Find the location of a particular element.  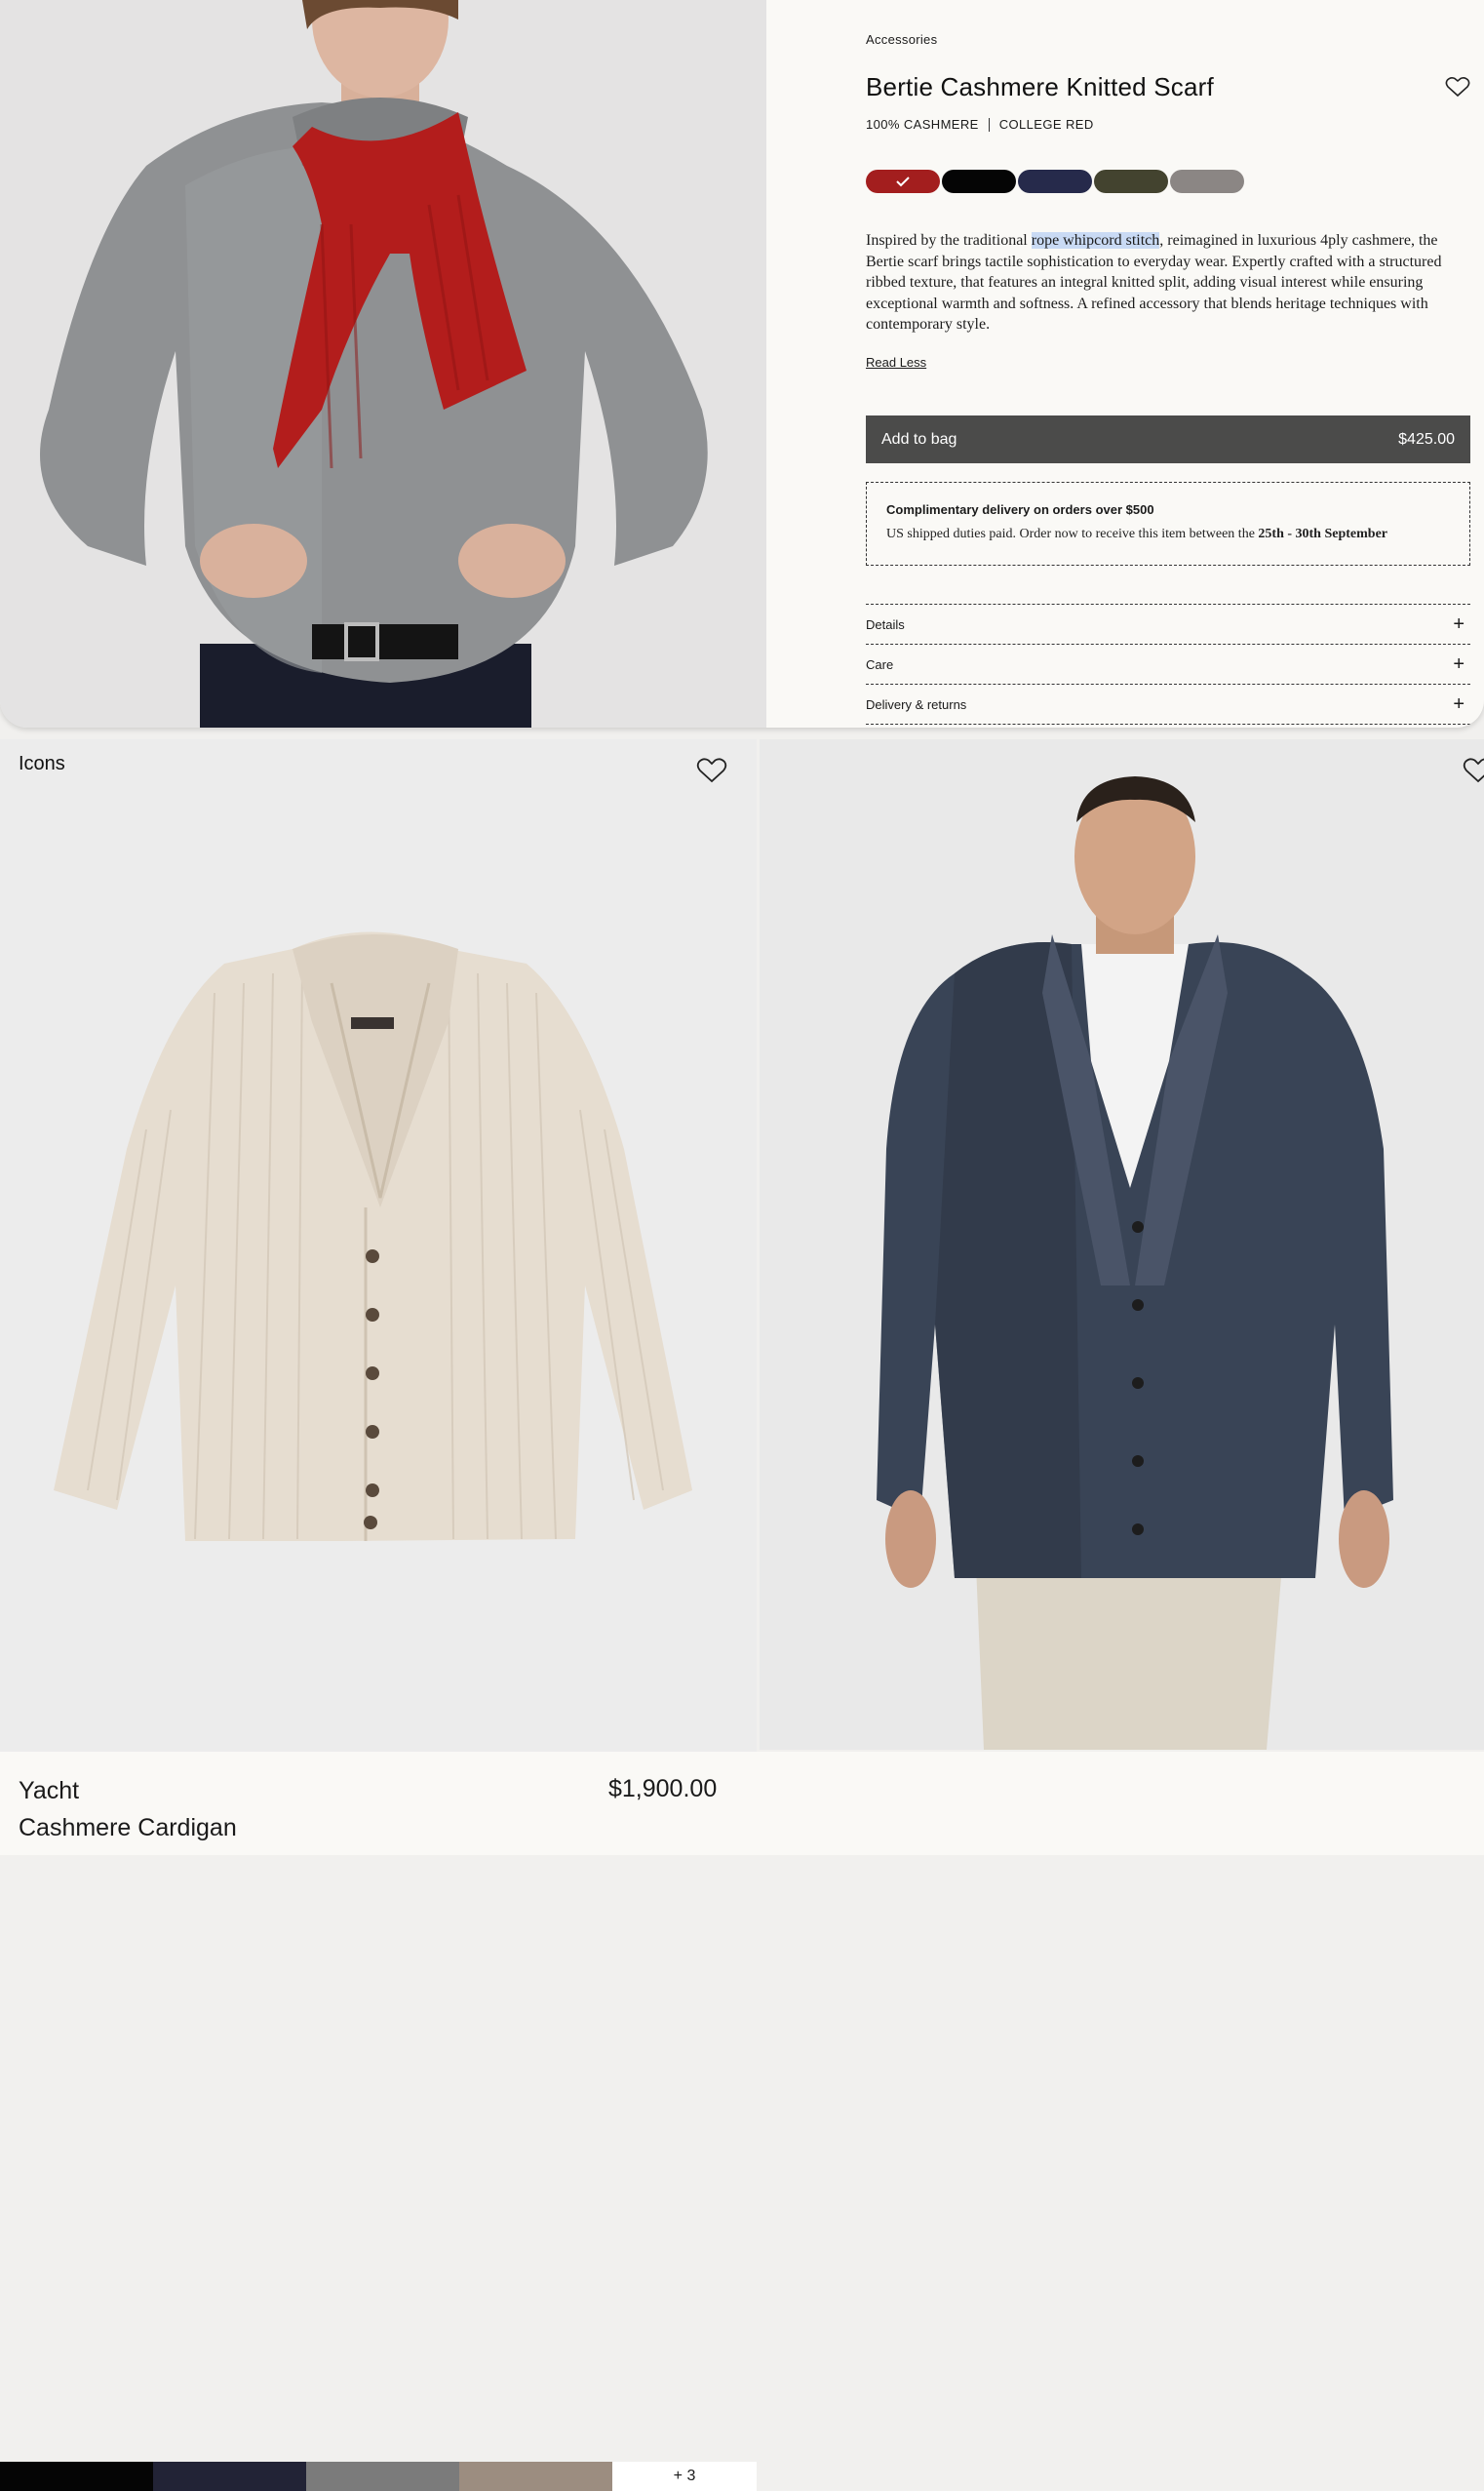

accordion-label: Delivery & returns is located at coordinates (916, 704).